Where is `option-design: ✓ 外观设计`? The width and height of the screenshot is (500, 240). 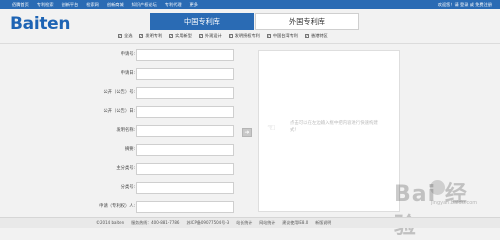
option-design: ✓ 外观设计 is located at coordinates (210, 36).